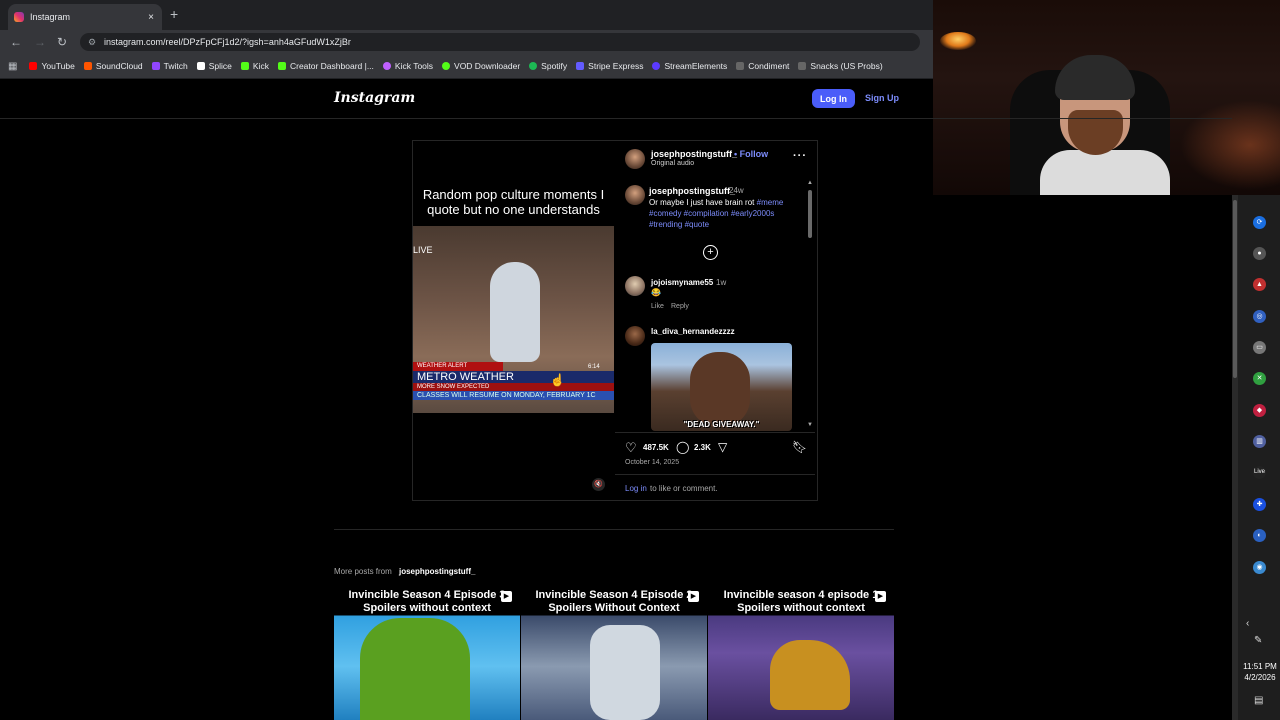 This screenshot has width=1280, height=720. I want to click on follow-button: • Follow, so click(751, 154).